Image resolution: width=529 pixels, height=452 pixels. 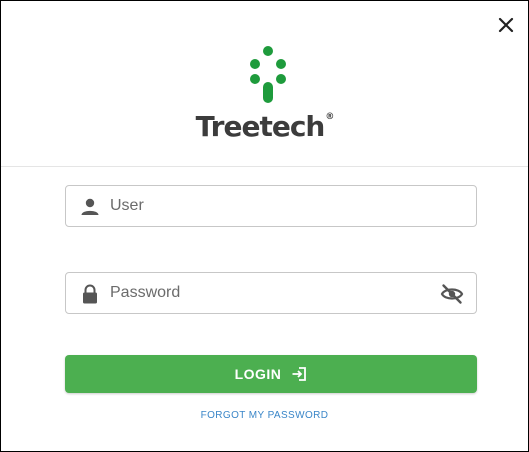 I want to click on registered-mark: ®, so click(x=329, y=117).